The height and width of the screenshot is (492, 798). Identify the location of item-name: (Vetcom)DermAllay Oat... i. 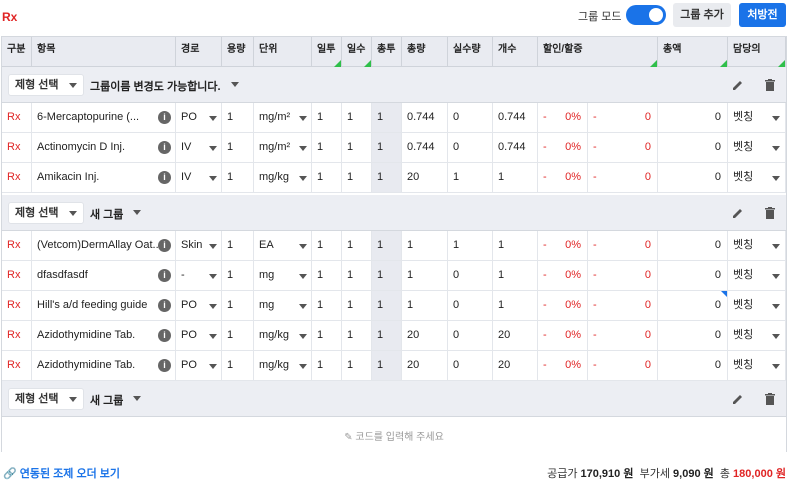
(104, 245).